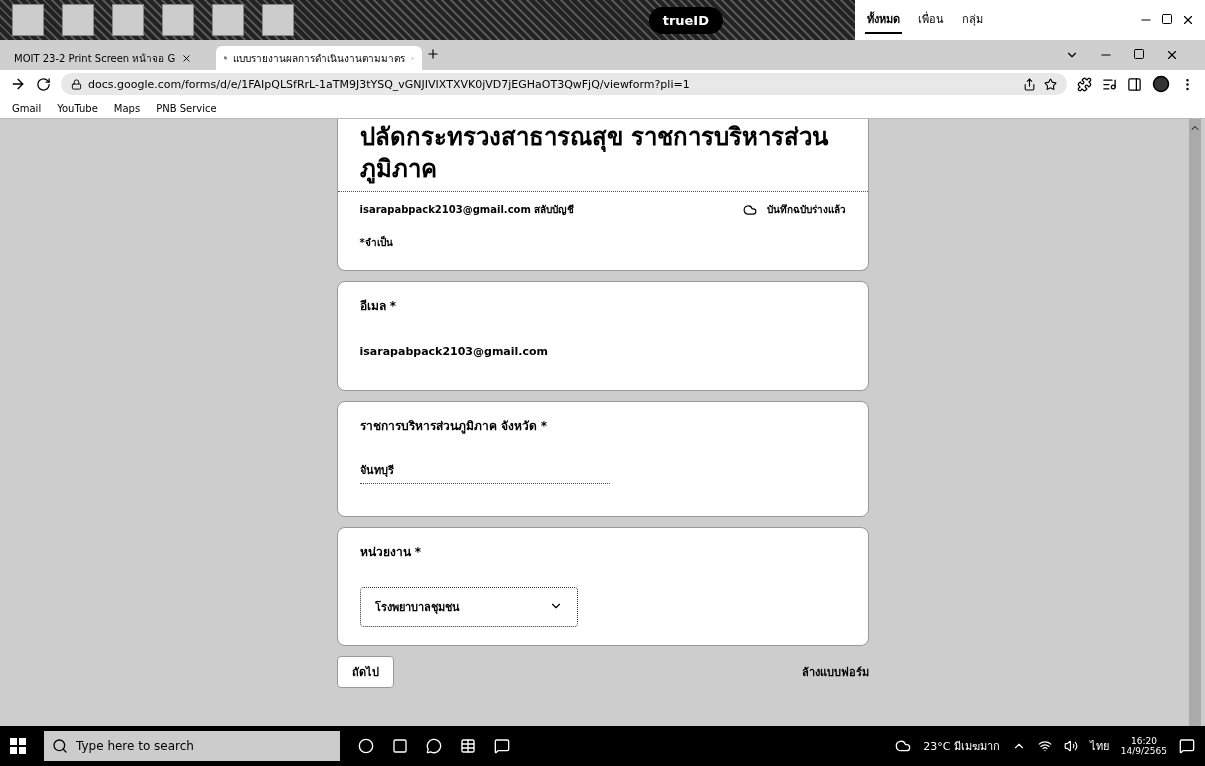  Describe the element at coordinates (76, 84) in the screenshot. I see `lock-icon` at that location.